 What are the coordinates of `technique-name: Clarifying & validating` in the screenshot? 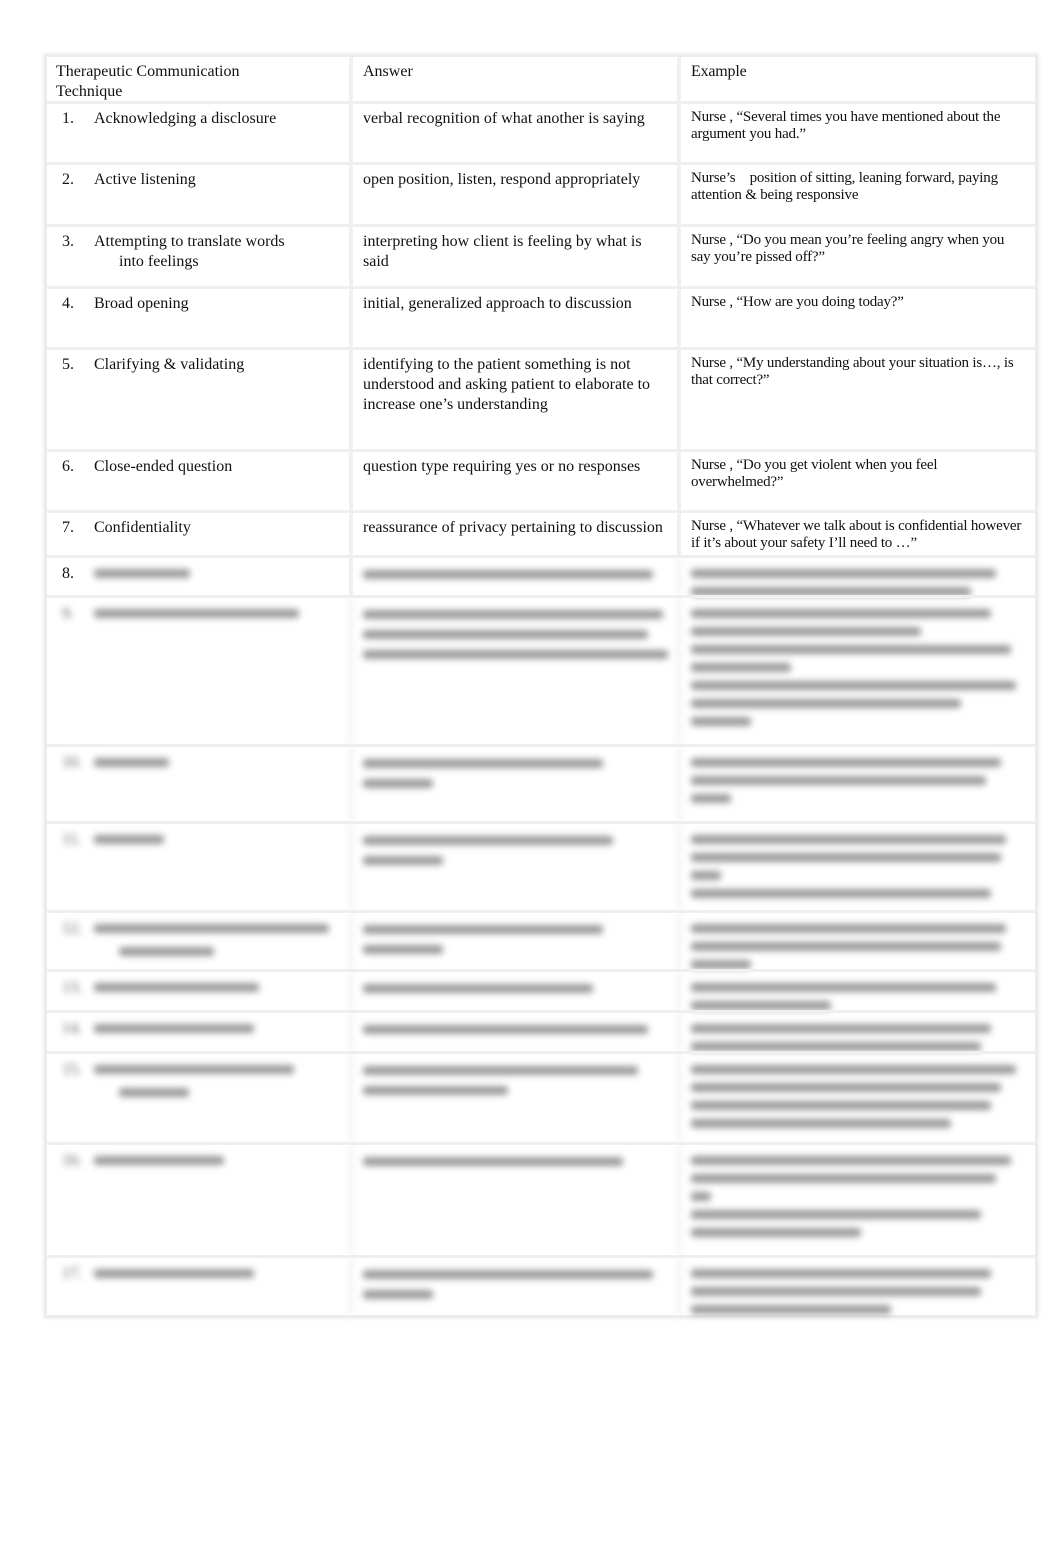 It's located at (169, 364).